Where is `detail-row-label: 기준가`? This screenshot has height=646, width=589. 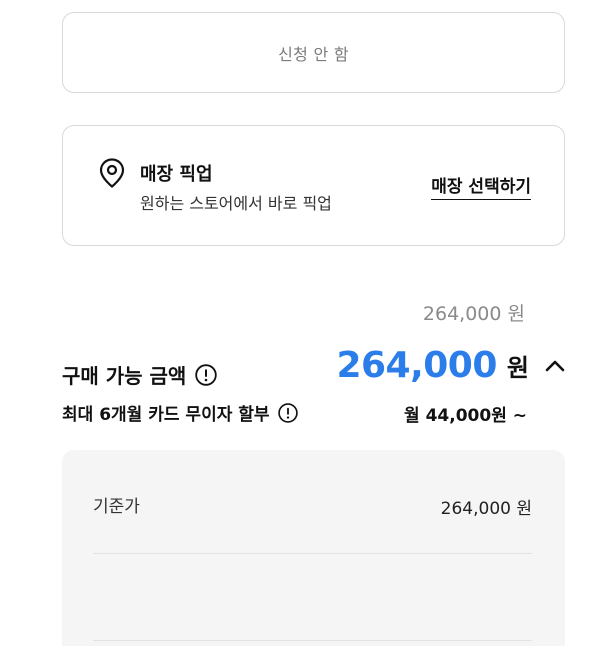 detail-row-label: 기준가 is located at coordinates (116, 507).